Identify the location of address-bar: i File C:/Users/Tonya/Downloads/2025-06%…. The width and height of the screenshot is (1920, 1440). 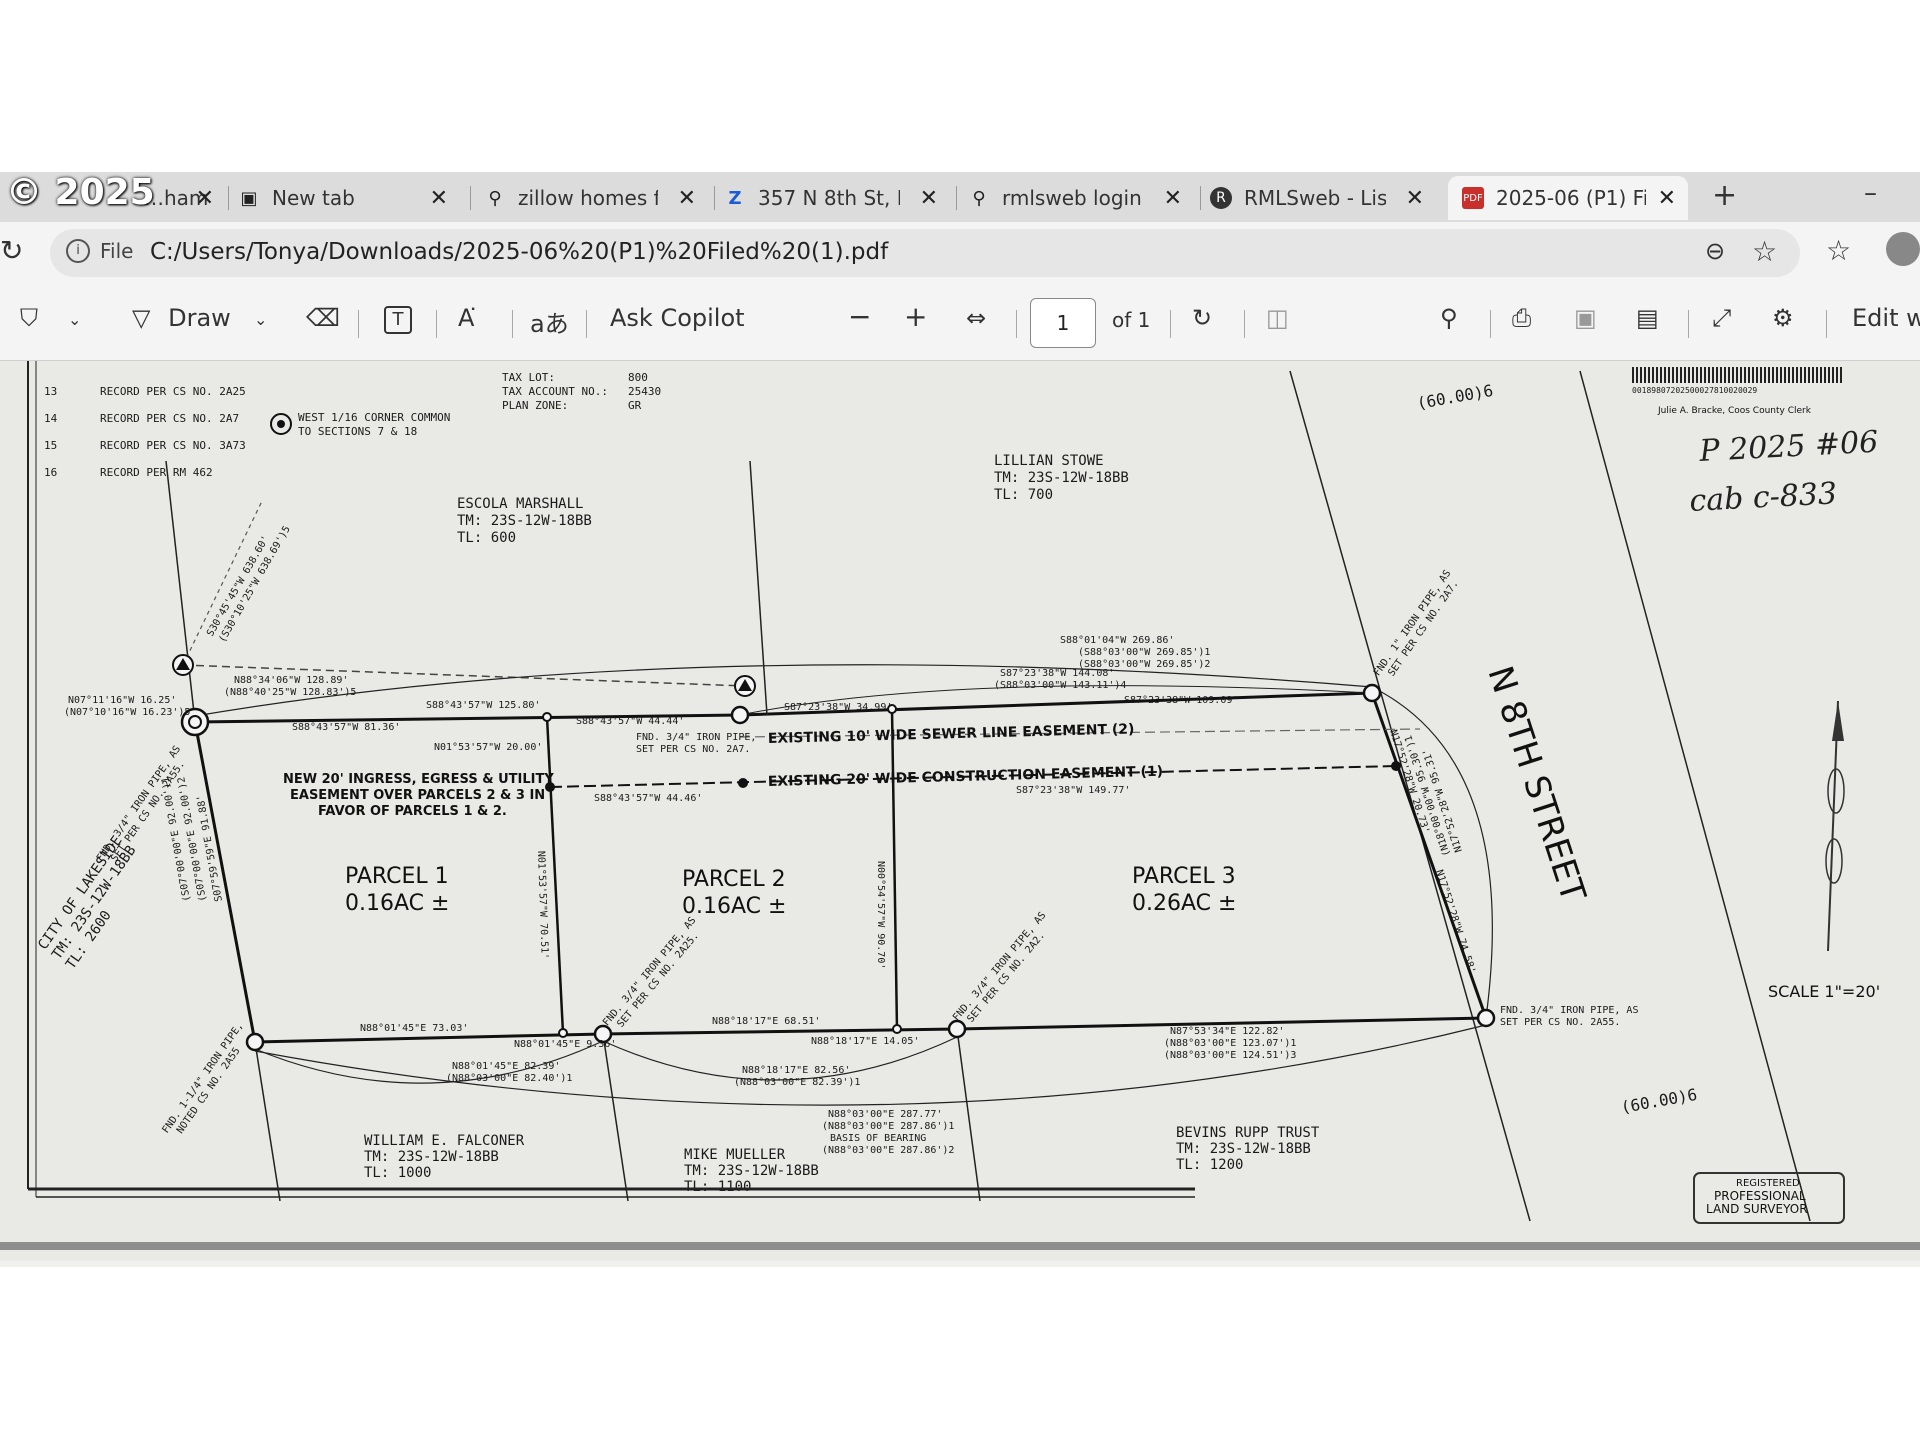
(925, 253).